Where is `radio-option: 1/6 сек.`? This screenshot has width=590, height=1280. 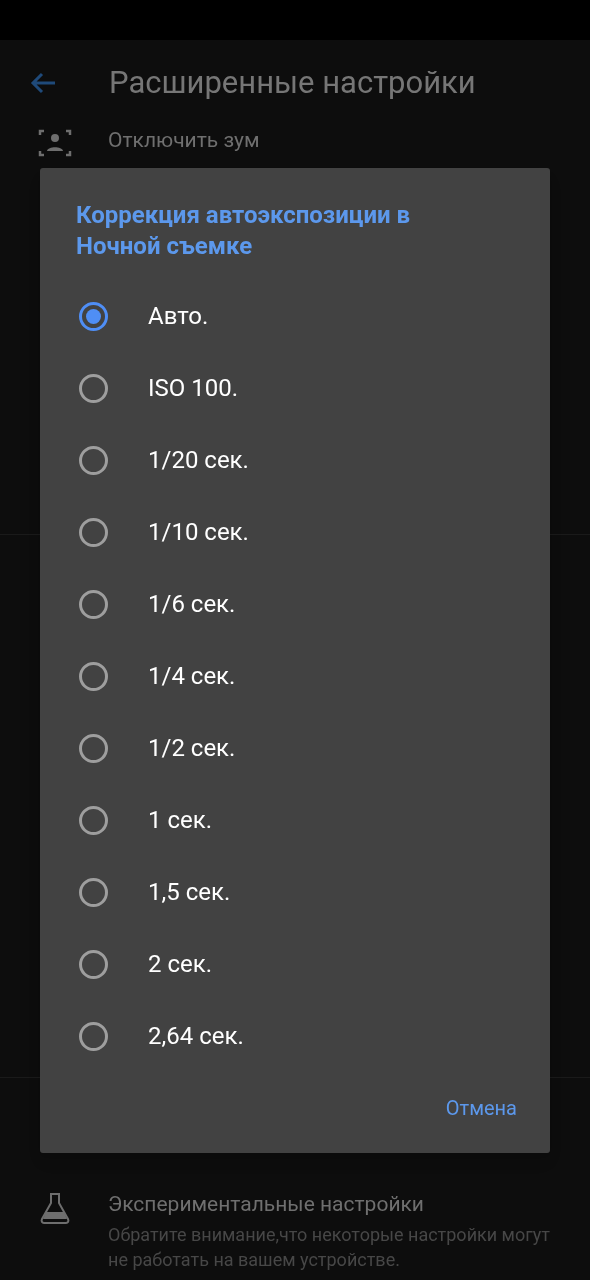 radio-option: 1/6 сек. is located at coordinates (295, 604).